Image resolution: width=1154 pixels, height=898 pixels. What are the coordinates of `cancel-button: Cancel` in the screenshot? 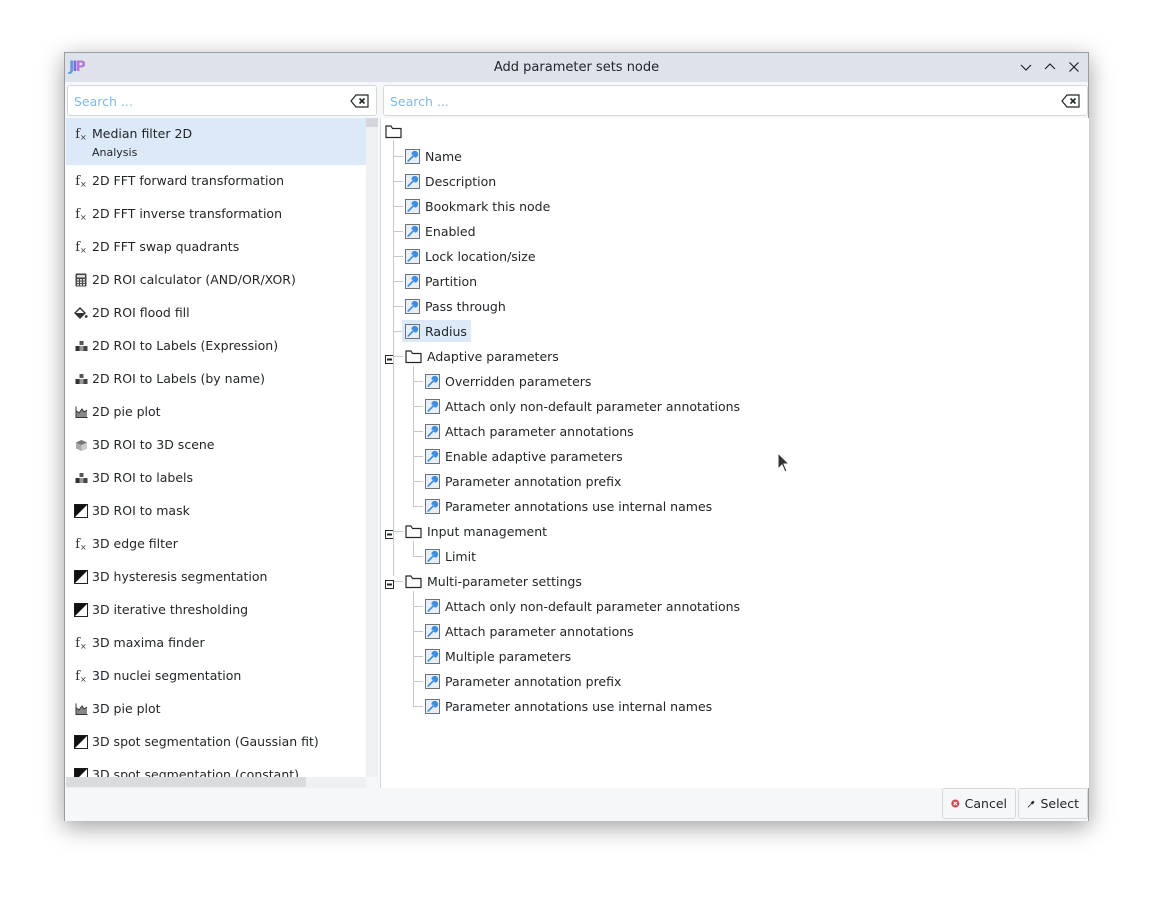 It's located at (979, 803).